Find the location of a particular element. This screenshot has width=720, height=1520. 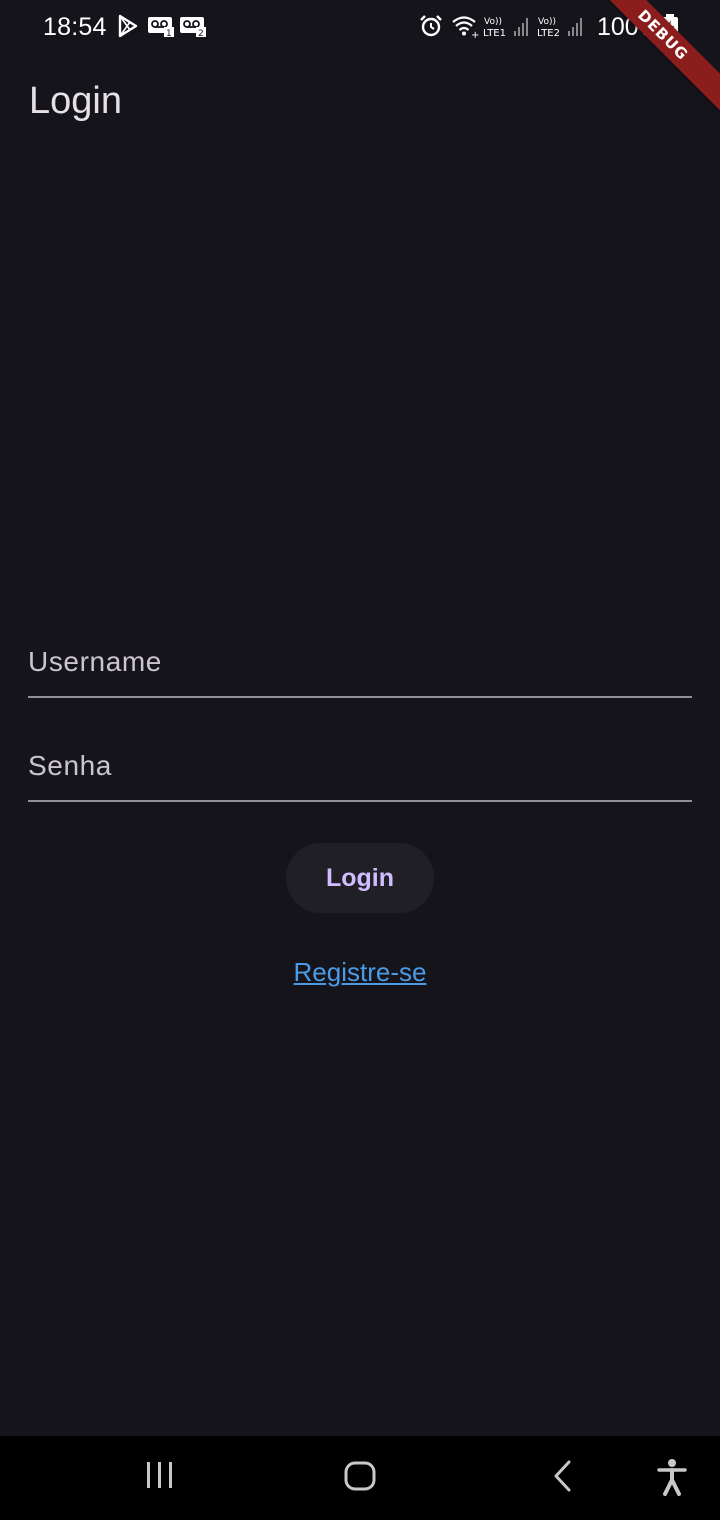

volte-lte2-signal-icon: Vo)) LTE2 is located at coordinates (562, 28).